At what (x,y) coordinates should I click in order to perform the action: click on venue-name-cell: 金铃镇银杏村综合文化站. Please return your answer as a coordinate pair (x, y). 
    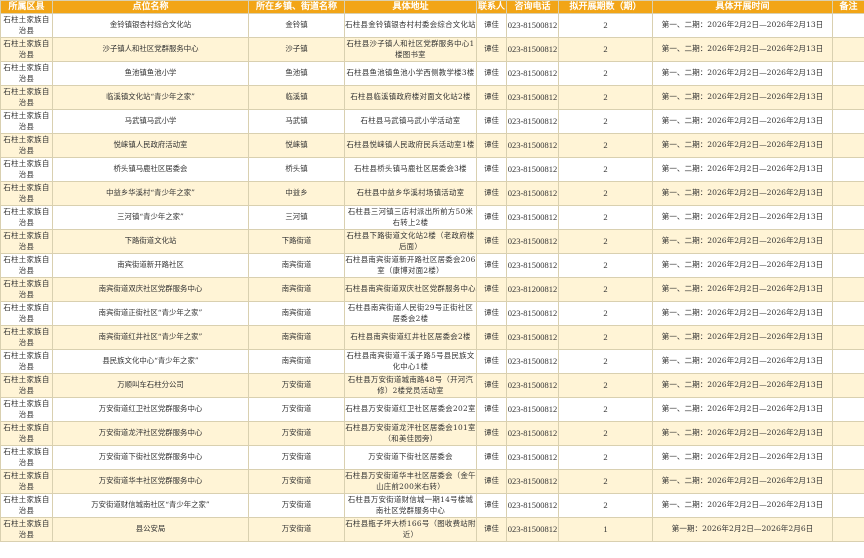
    Looking at the image, I should click on (150, 25).